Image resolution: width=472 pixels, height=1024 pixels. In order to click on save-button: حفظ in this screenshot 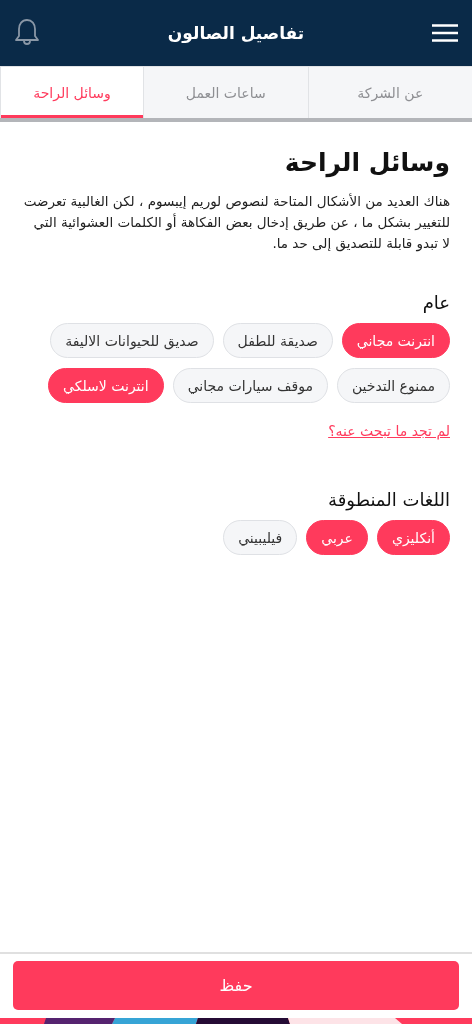, I will do `click(236, 985)`.